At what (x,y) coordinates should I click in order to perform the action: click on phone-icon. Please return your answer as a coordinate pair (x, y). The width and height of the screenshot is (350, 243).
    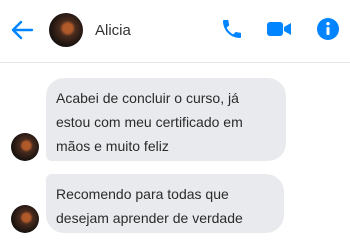
    Looking at the image, I should click on (232, 31).